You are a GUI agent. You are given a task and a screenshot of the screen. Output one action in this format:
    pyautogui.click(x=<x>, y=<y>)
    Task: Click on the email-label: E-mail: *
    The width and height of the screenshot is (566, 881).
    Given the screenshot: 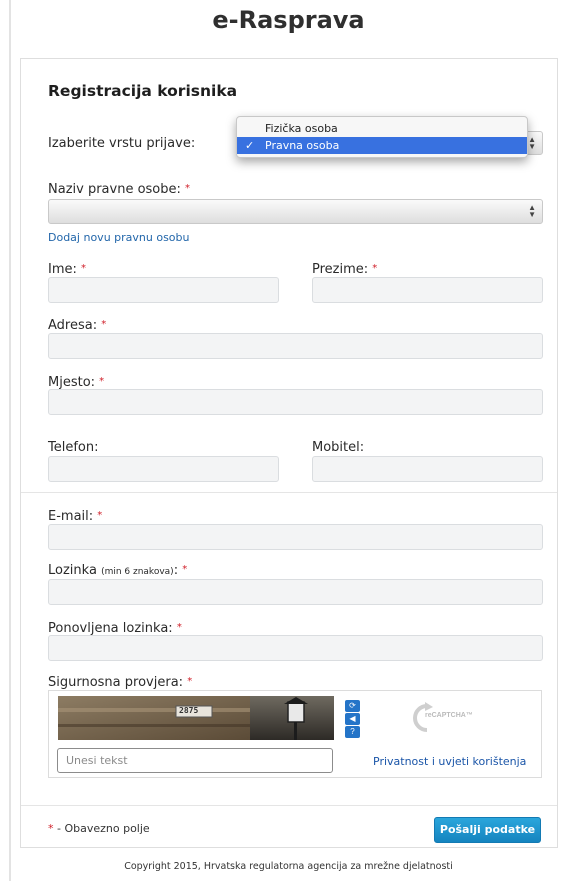 What is the action you would take?
    pyautogui.click(x=75, y=516)
    